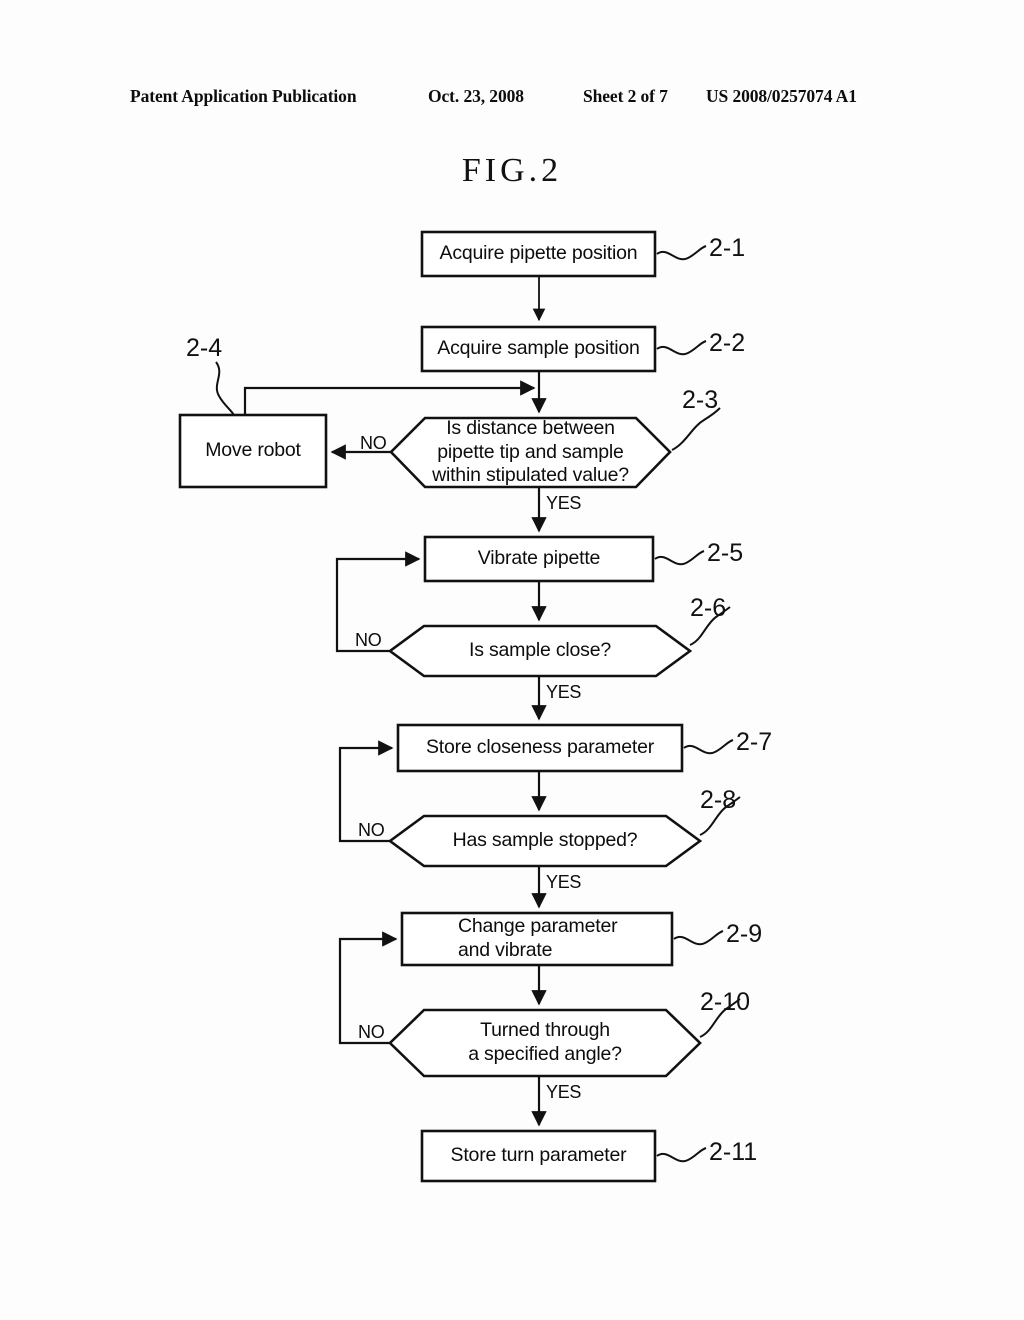 This screenshot has height=1320, width=1024. What do you see at coordinates (540, 651) in the screenshot?
I see `node-2-6-shape` at bounding box center [540, 651].